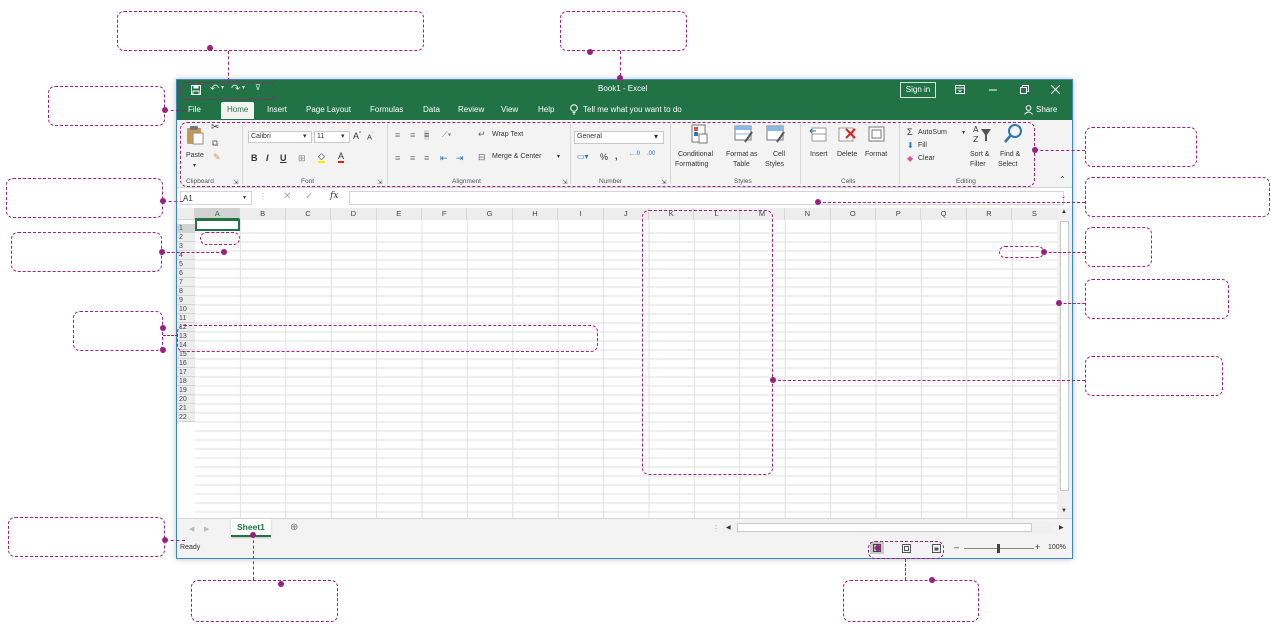  What do you see at coordinates (399, 214) in the screenshot?
I see `column-header-e: E` at bounding box center [399, 214].